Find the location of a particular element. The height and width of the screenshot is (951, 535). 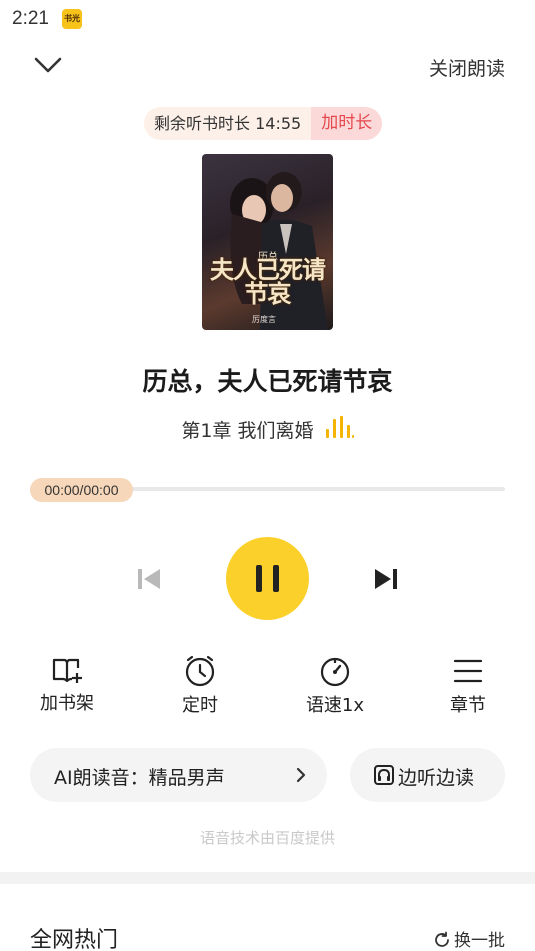

listen-and-read-label: 边听边读 is located at coordinates (436, 778).